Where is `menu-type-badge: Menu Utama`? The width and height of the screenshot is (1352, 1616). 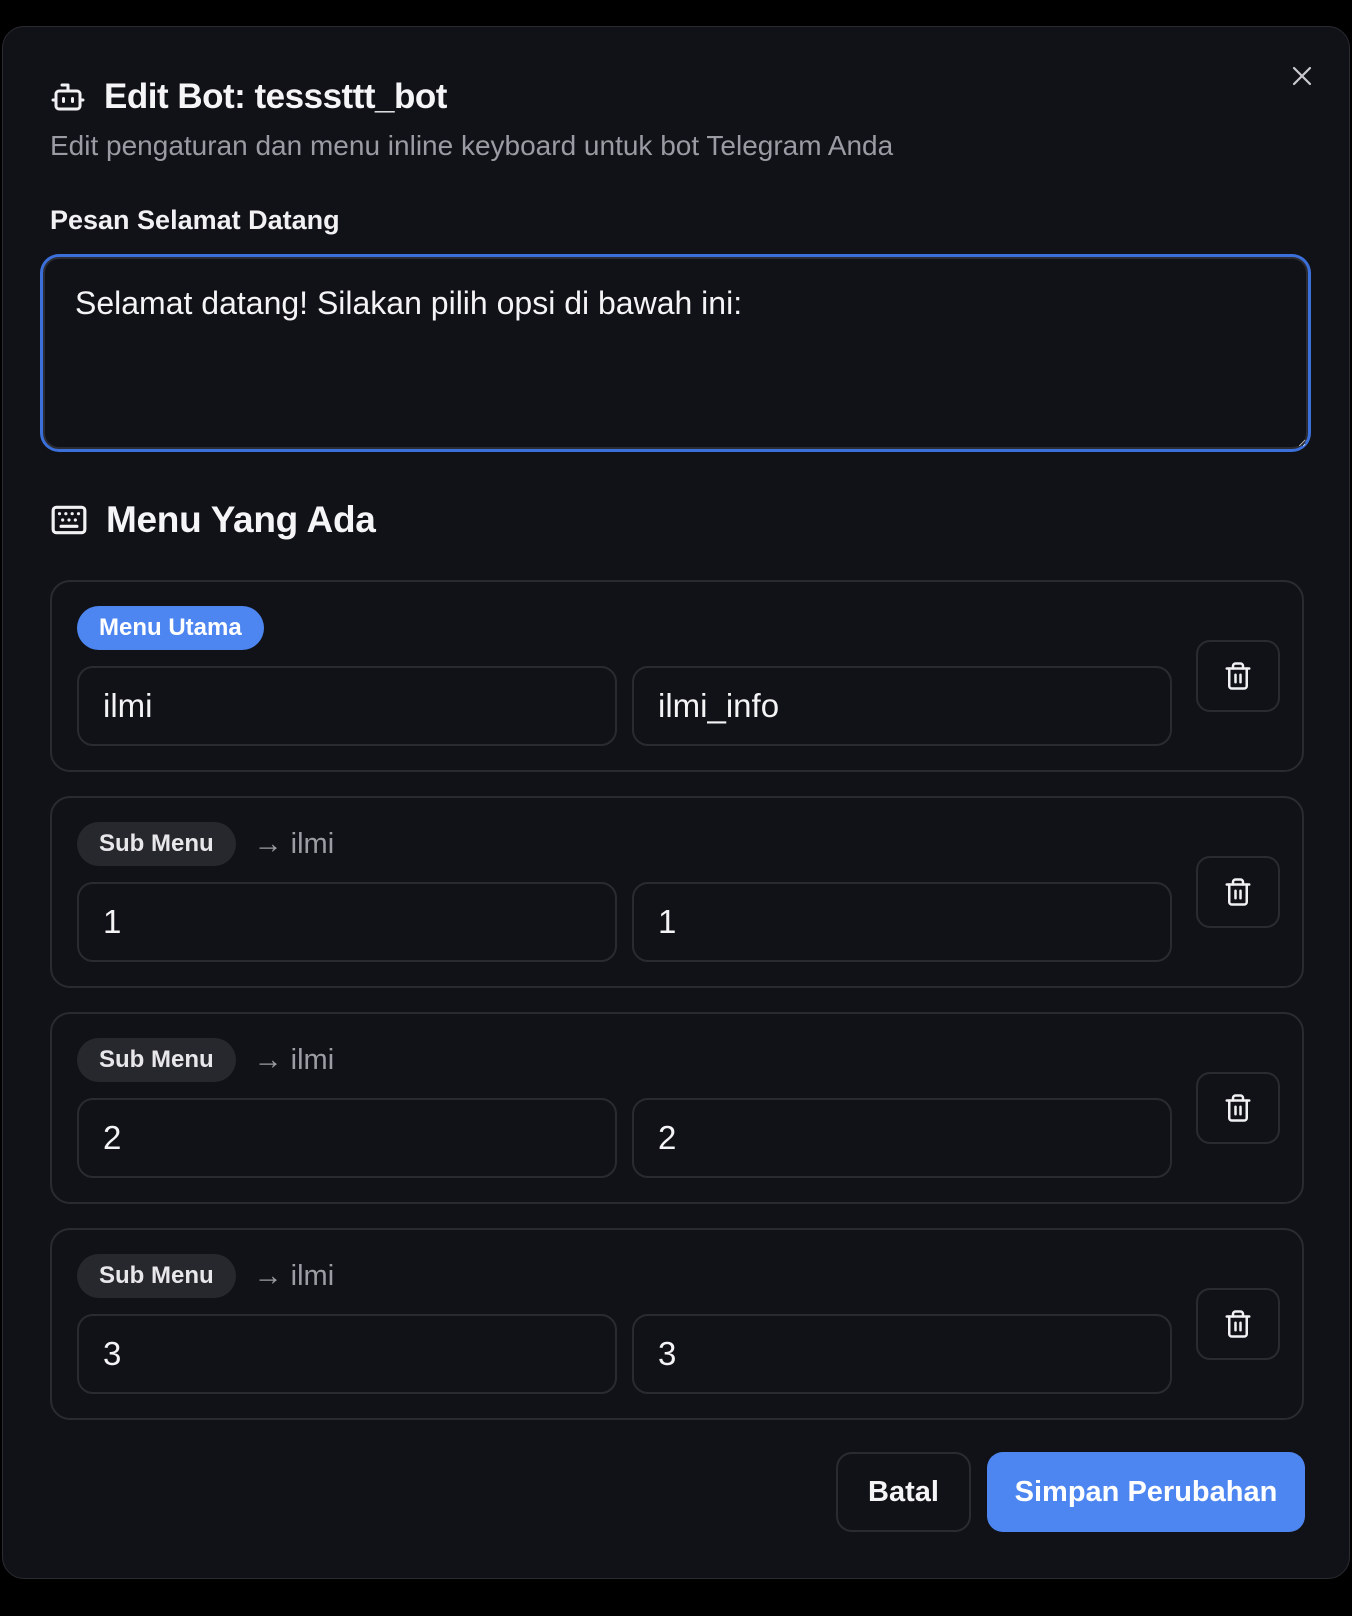
menu-type-badge: Menu Utama is located at coordinates (170, 628).